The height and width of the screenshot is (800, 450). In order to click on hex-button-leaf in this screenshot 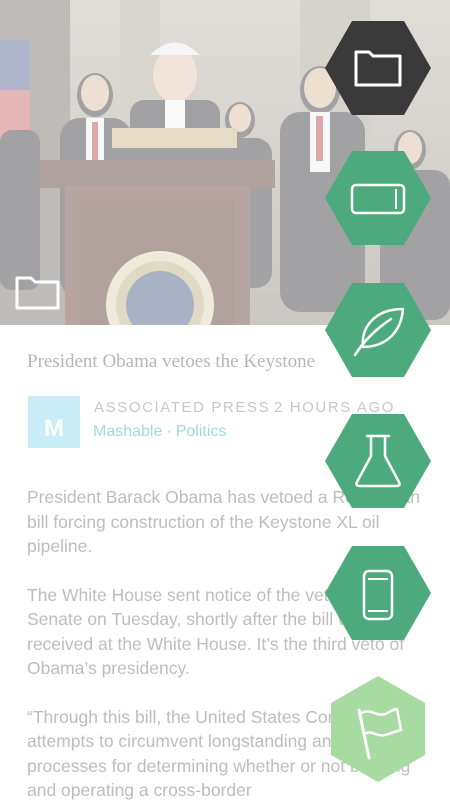, I will do `click(378, 330)`.